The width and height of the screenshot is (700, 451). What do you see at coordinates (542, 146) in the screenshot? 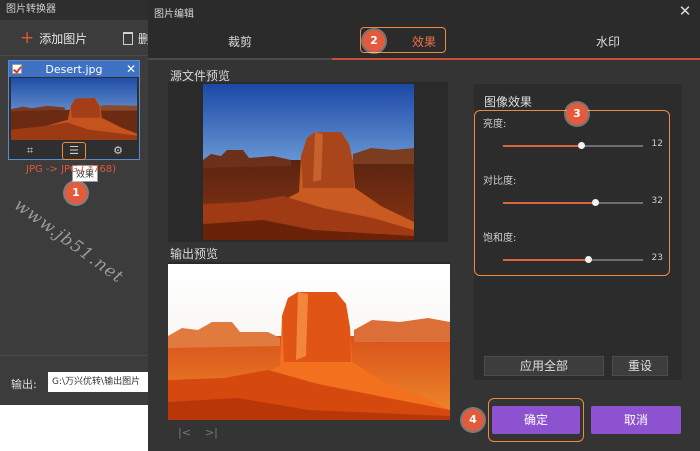
I see `brightness-fill` at bounding box center [542, 146].